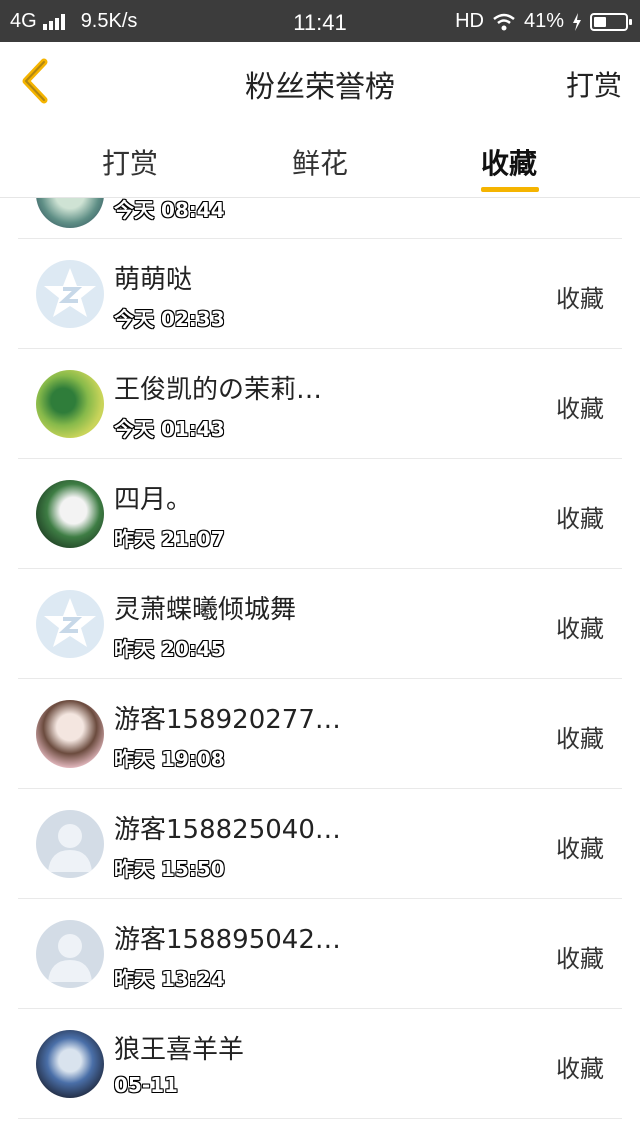 This screenshot has height=1138, width=640. I want to click on reward-button: 打赏, so click(594, 84).